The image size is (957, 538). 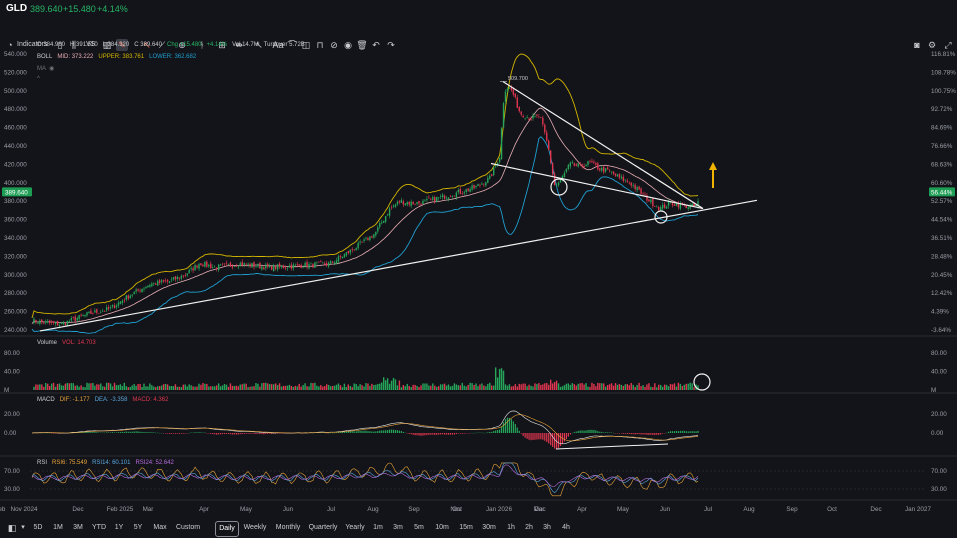 I want to click on interval-yearly: Yearly, so click(x=355, y=528).